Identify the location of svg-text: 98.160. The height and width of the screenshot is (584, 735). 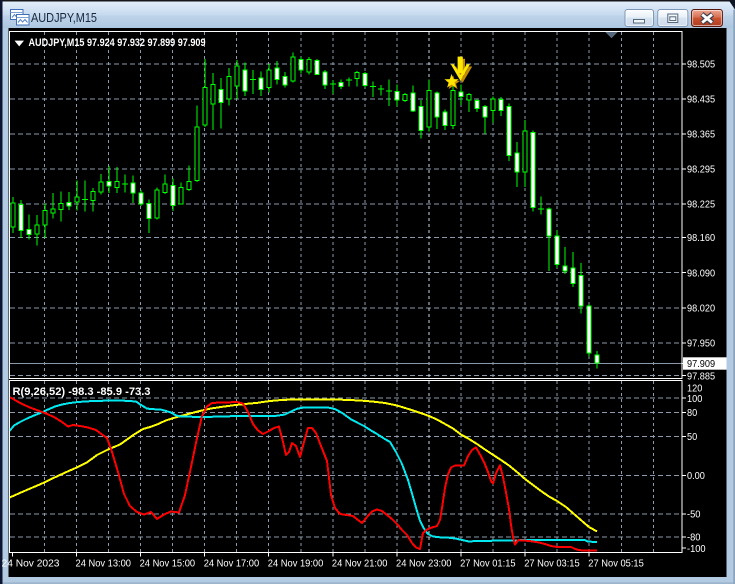
(701, 238).